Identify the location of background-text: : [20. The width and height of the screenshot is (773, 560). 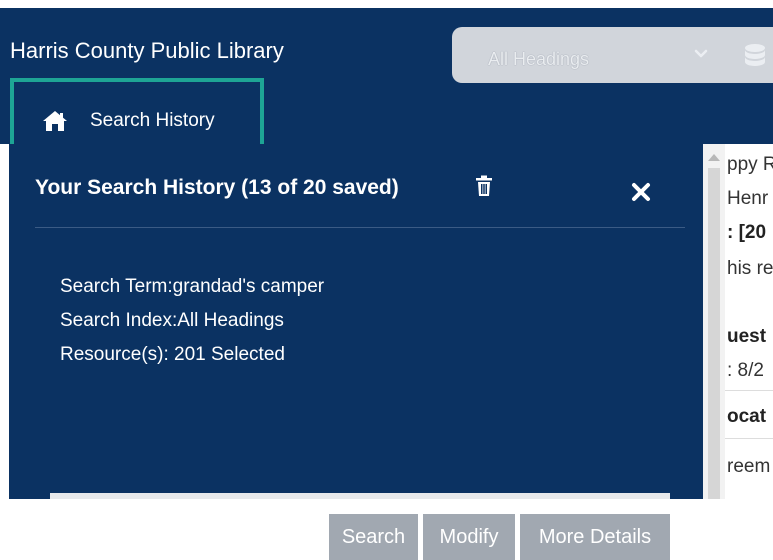
(747, 232).